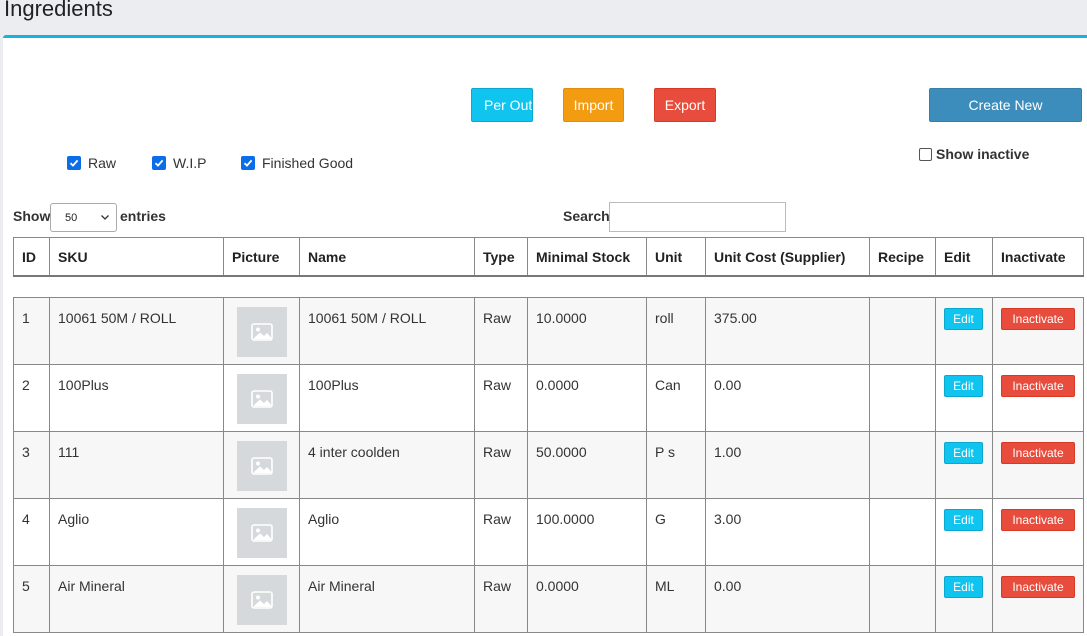 This screenshot has width=1087, height=636. What do you see at coordinates (587, 257) in the screenshot?
I see `column-header-minimal-stock: Minimal Stock` at bounding box center [587, 257].